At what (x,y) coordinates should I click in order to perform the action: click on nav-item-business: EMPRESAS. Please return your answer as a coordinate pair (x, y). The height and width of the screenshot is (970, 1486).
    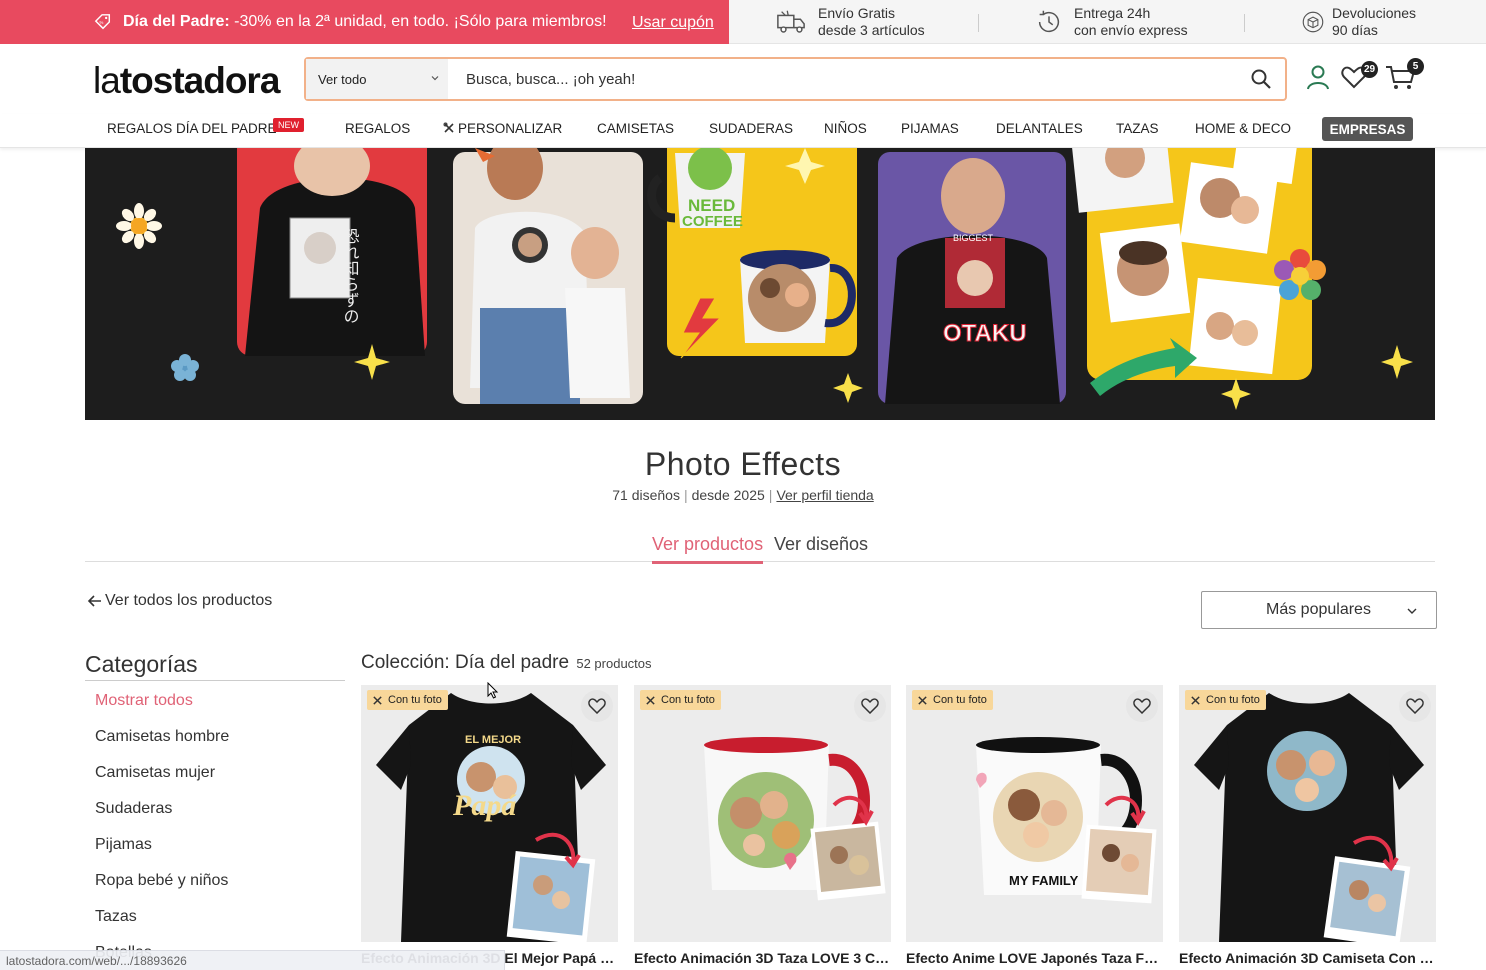
    Looking at the image, I should click on (1367, 129).